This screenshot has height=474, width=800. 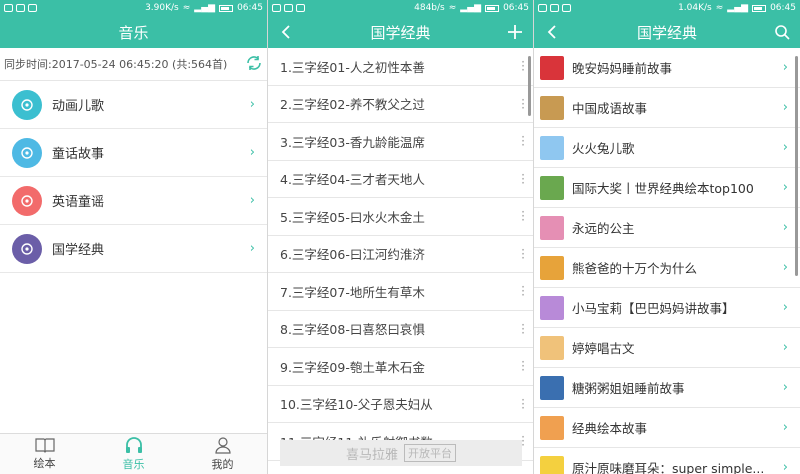 I want to click on album-item: 糖粥粥姐姐睡前故事 ›, so click(x=667, y=388).